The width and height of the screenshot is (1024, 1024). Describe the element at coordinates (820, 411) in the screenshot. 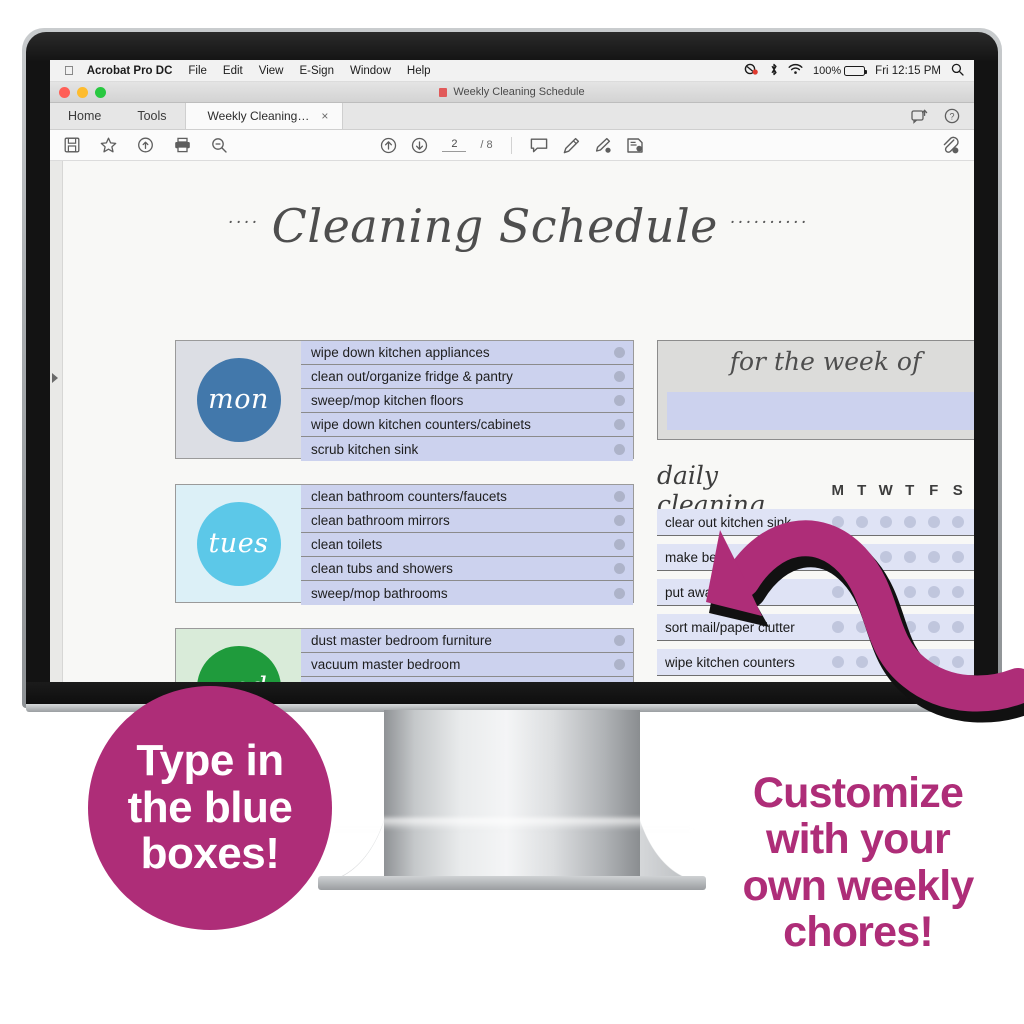

I see `week-of-input` at that location.